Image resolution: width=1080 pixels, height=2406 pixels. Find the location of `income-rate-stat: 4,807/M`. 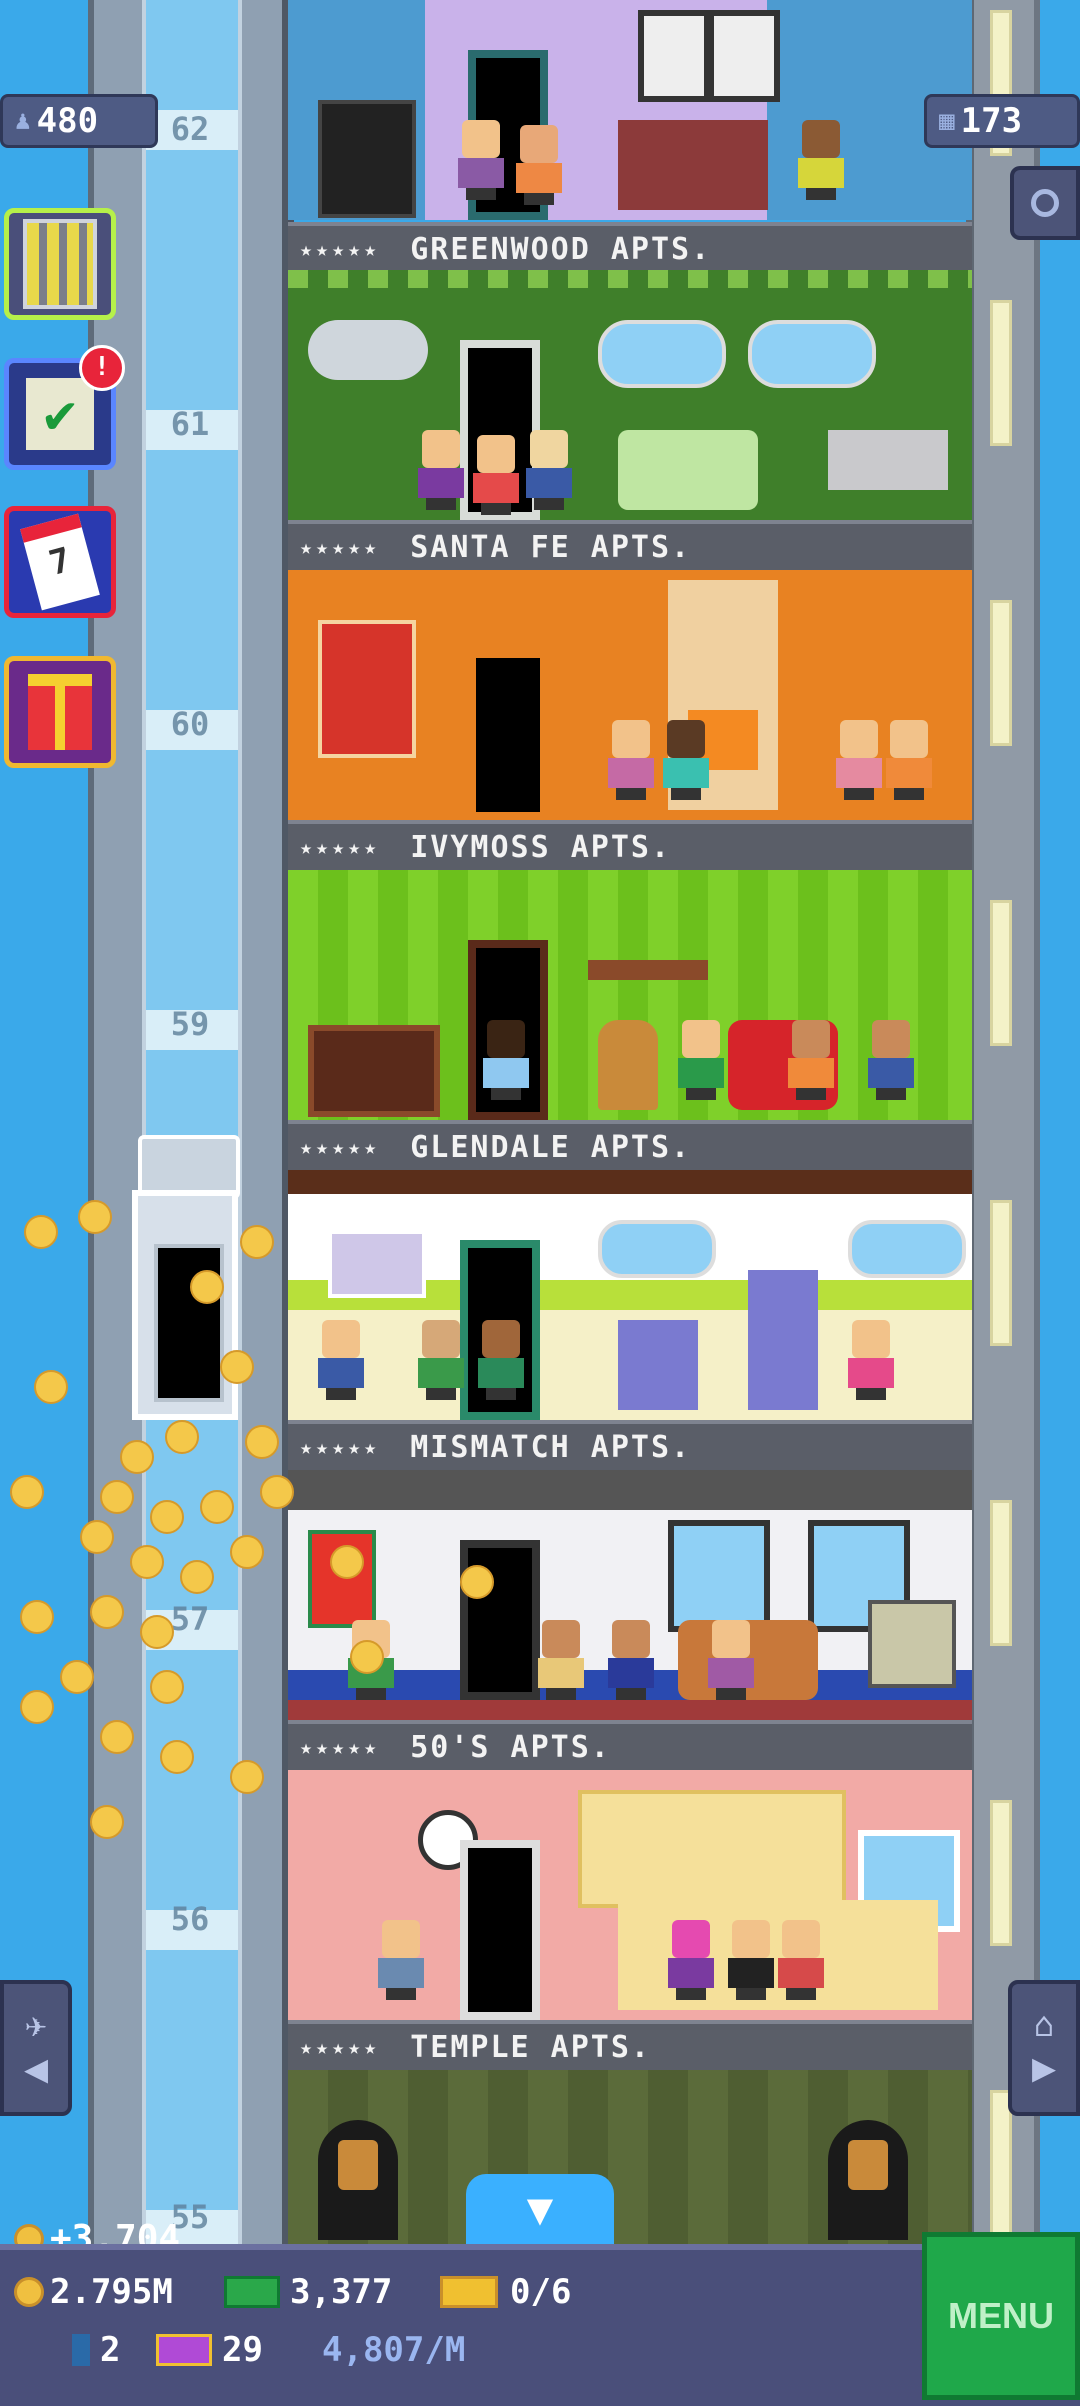

income-rate-stat: 4,807/M is located at coordinates (393, 2350).